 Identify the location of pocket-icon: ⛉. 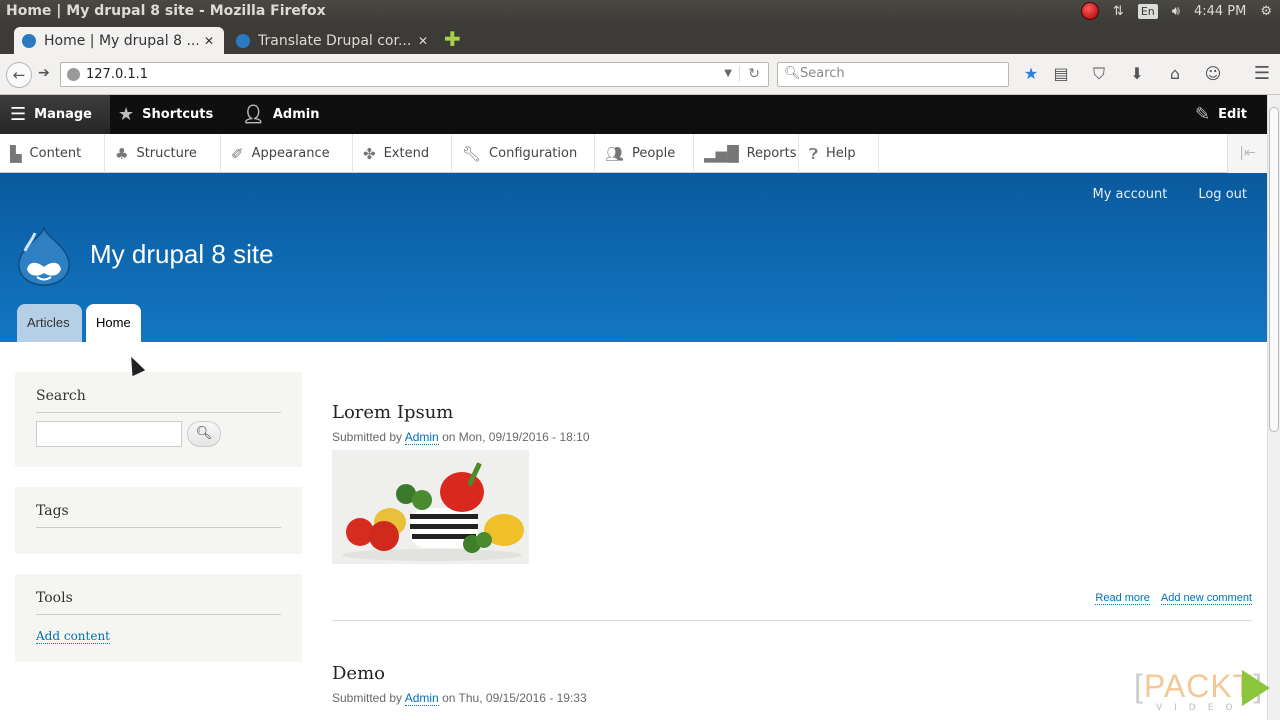
(1099, 74).